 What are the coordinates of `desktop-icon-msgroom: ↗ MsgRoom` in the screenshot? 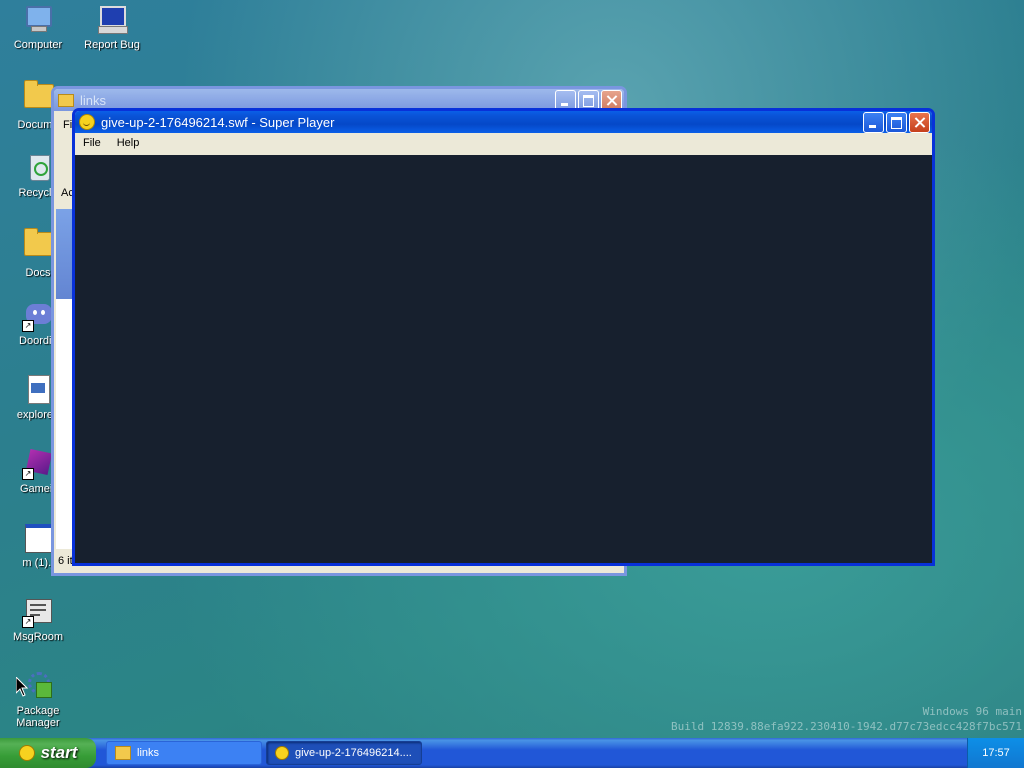 It's located at (38, 619).